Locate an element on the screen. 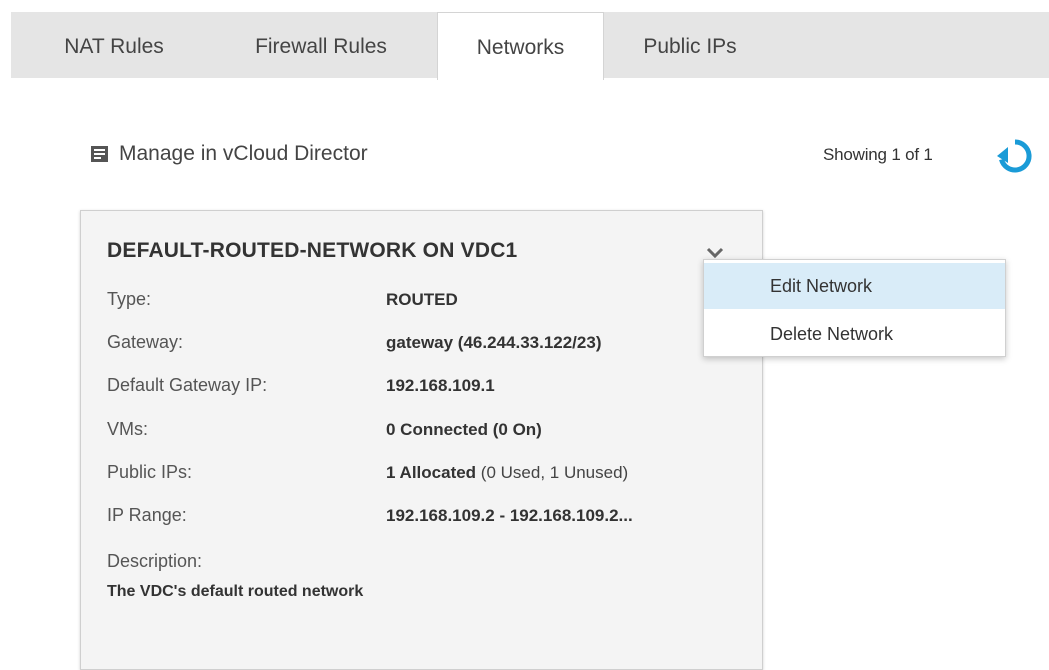  description-label: Description: is located at coordinates (155, 561).